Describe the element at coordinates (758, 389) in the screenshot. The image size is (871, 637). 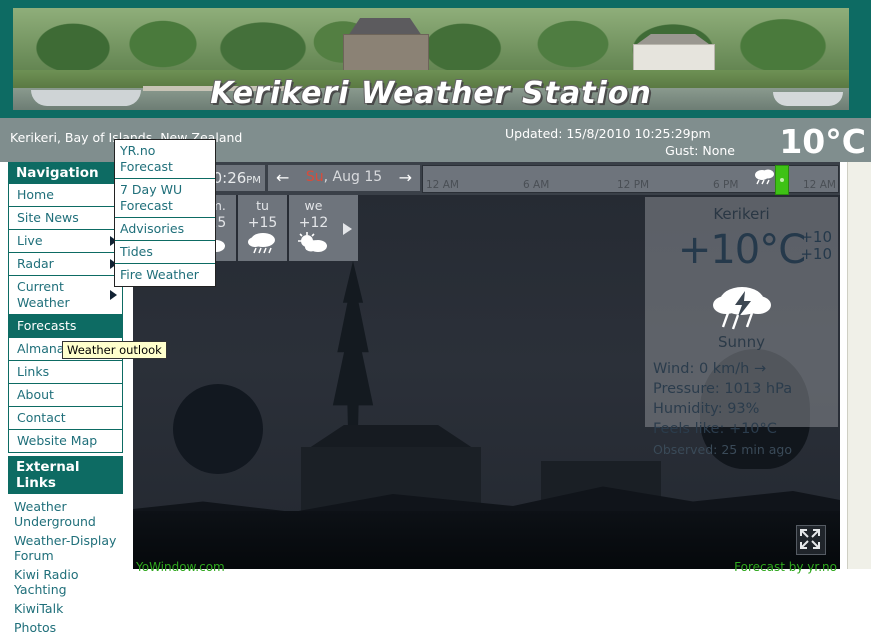
I see `panel-pressure-value: 1013 hPa` at that location.